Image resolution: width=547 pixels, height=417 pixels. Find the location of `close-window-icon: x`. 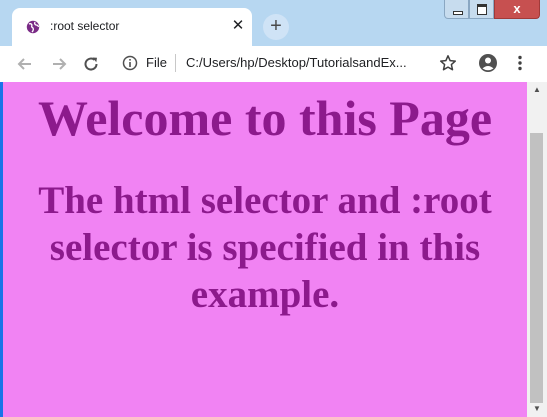

close-window-icon: x is located at coordinates (517, 8).